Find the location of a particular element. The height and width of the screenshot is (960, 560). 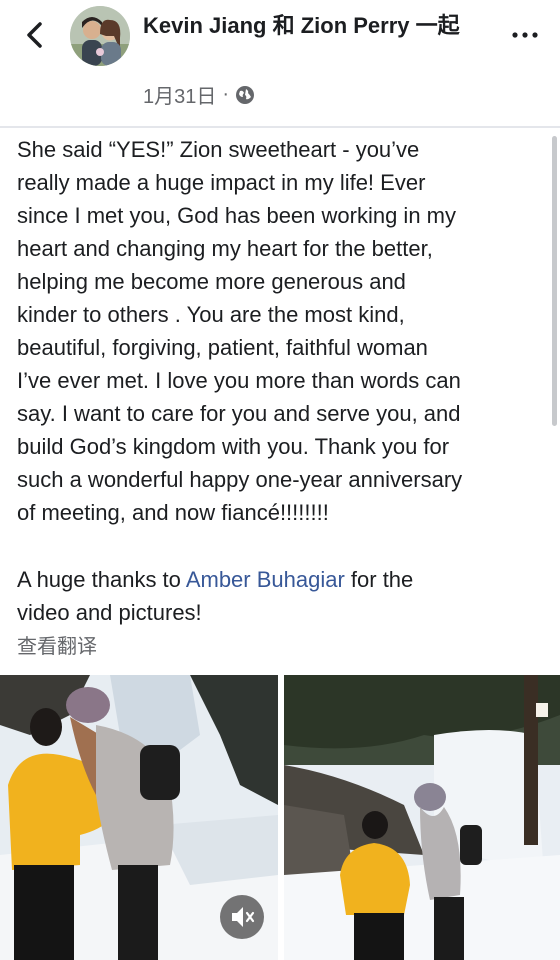

avatar-photo is located at coordinates (100, 36).